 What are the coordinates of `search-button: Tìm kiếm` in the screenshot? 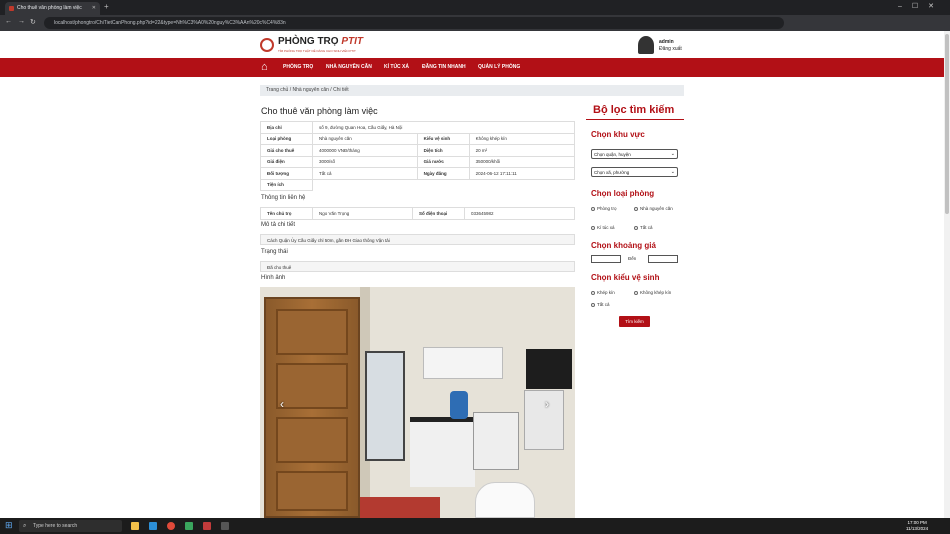 It's located at (634, 321).